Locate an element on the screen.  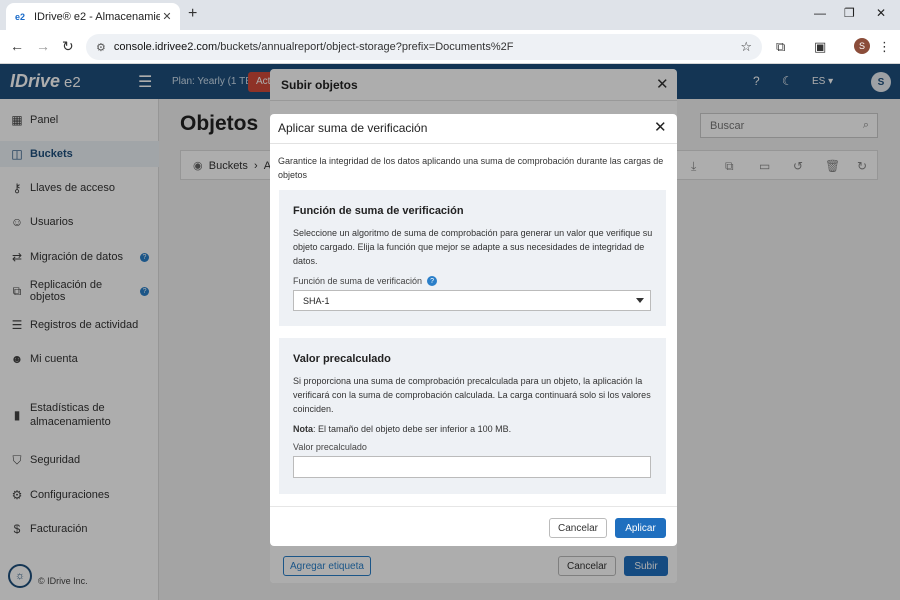
precalculated-value-input is located at coordinates (472, 467).